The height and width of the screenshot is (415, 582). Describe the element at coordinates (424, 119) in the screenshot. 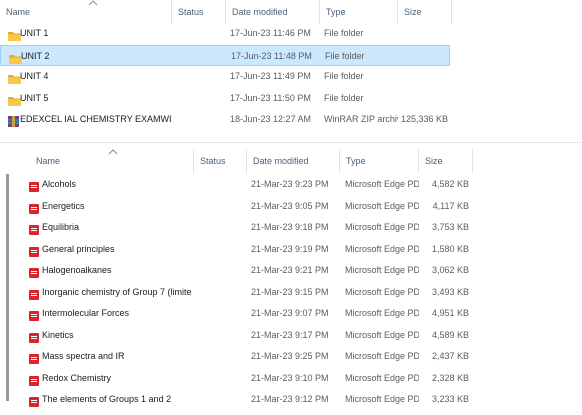

I see `file-size: 125,336 KB` at that location.